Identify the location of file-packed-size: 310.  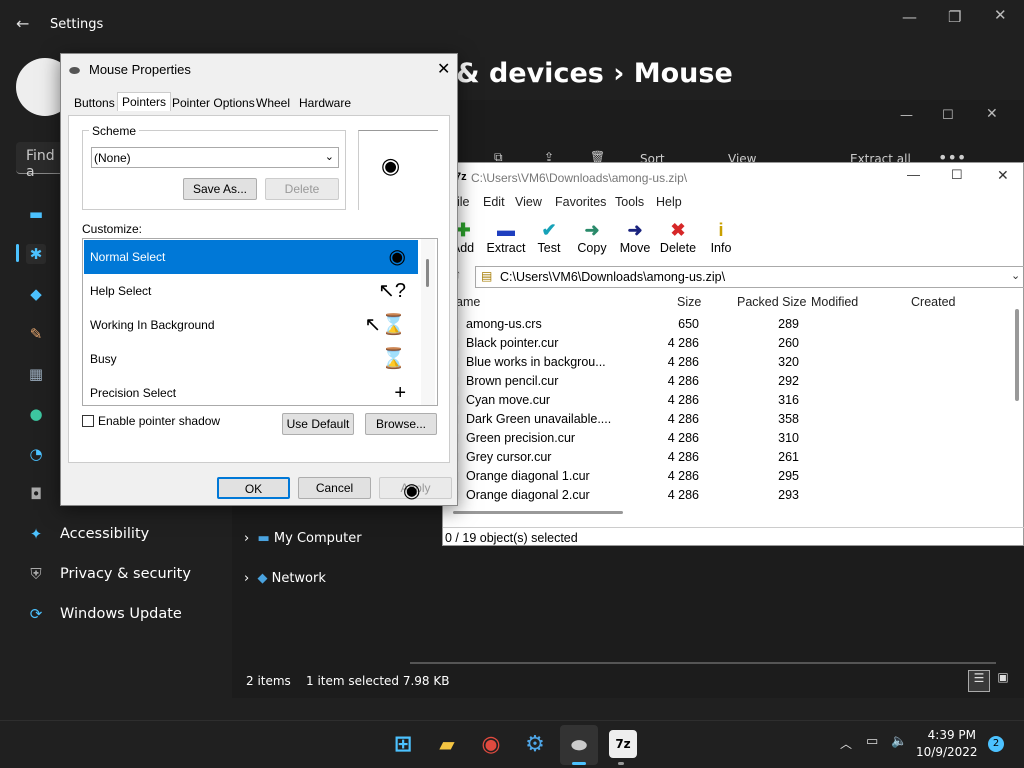
(788, 438).